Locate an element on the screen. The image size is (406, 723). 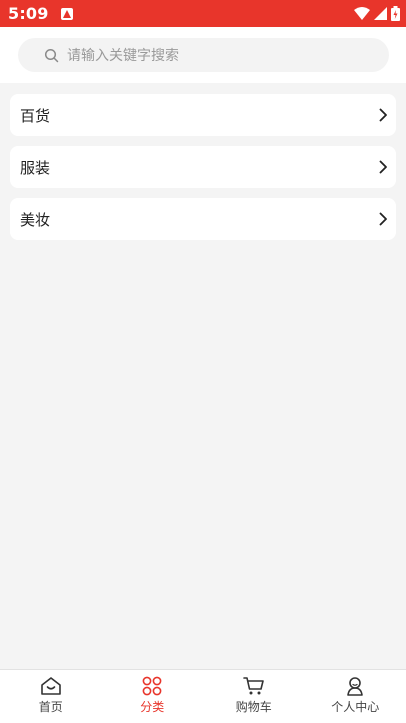
category-item-general: 百货 is located at coordinates (203, 115).